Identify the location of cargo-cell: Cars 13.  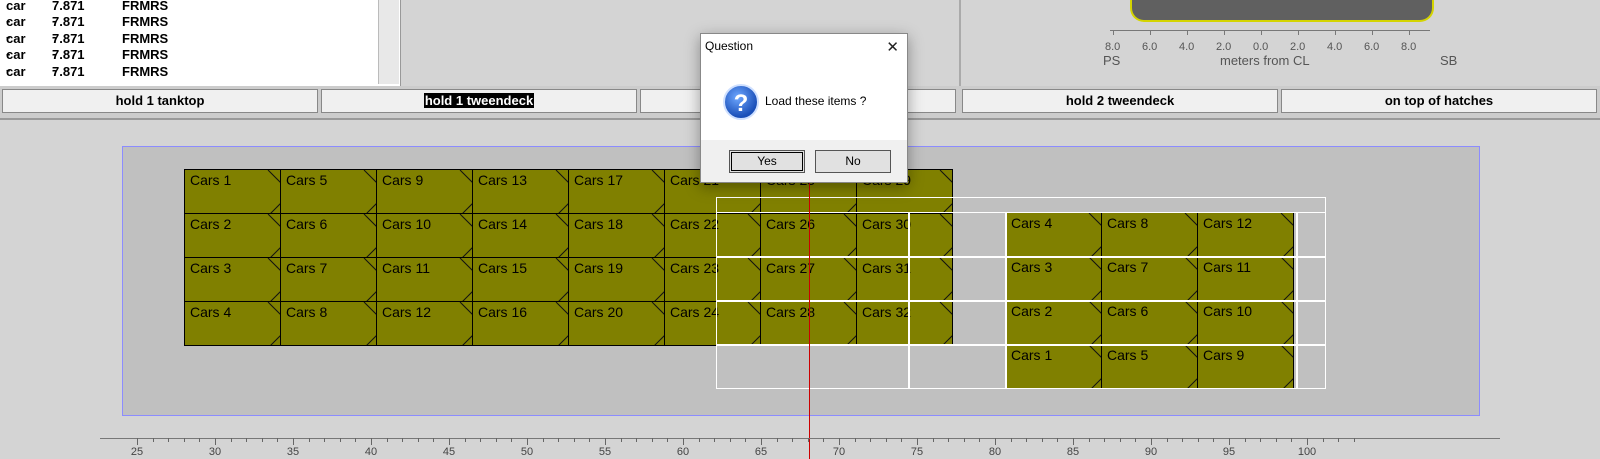
(520, 191).